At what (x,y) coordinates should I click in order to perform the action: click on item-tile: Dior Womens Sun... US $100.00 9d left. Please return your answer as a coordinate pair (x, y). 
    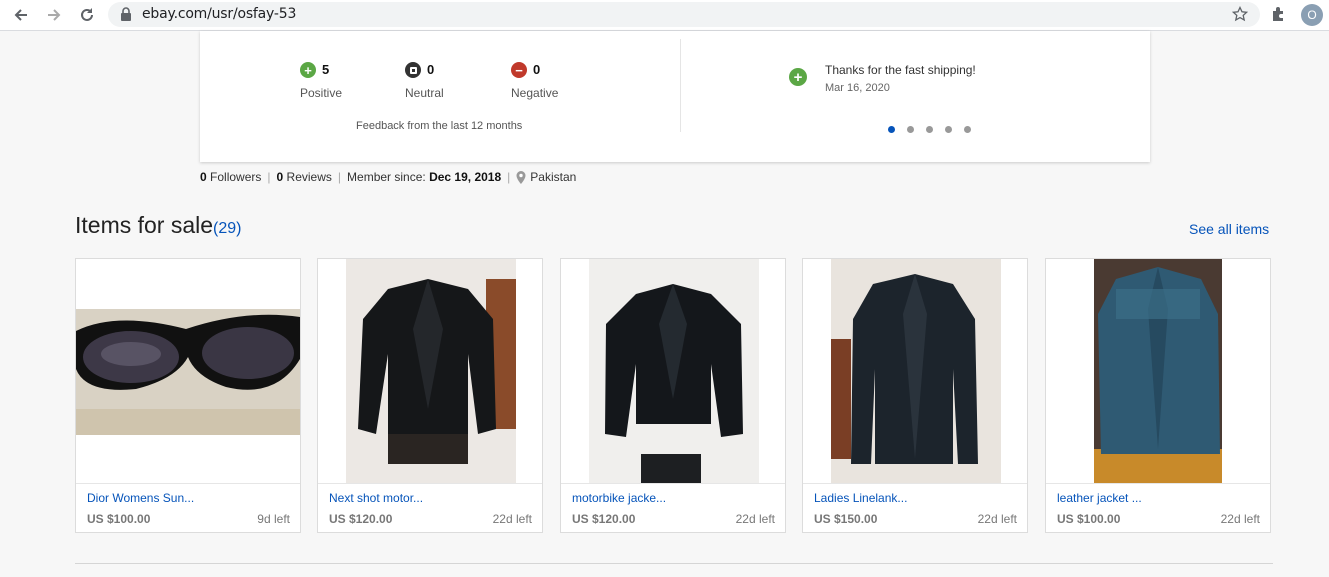
    Looking at the image, I should click on (188, 395).